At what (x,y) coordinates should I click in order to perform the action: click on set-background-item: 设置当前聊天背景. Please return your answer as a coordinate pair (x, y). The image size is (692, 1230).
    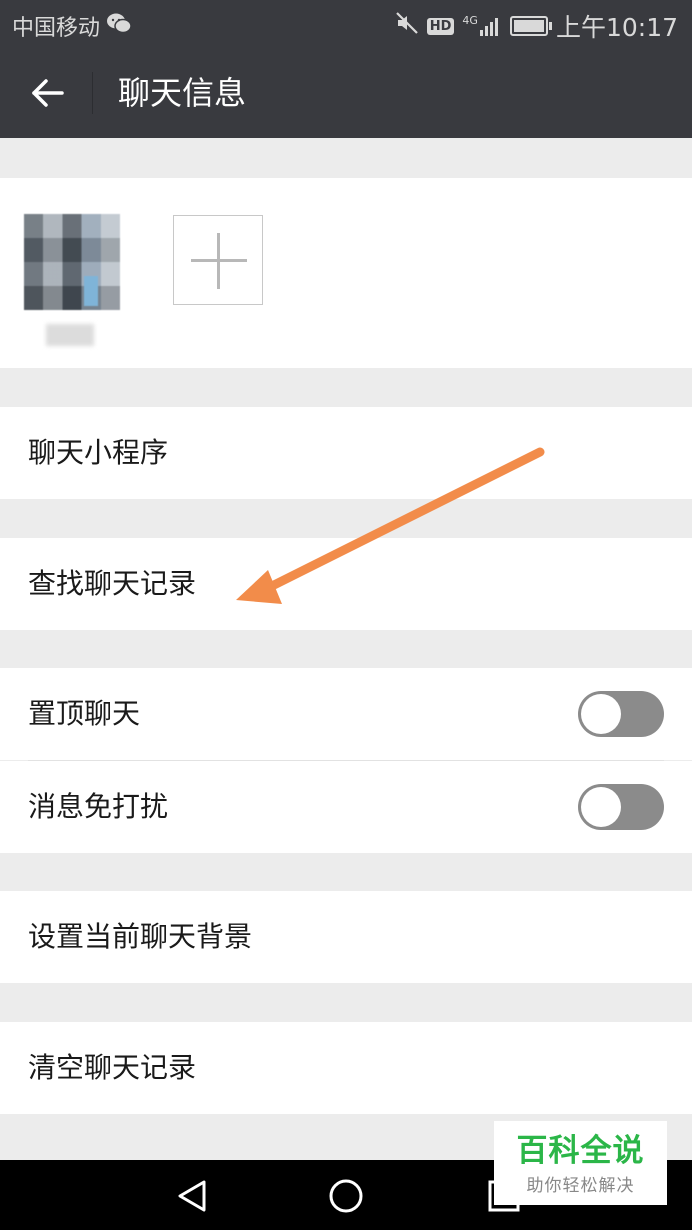
    Looking at the image, I should click on (346, 937).